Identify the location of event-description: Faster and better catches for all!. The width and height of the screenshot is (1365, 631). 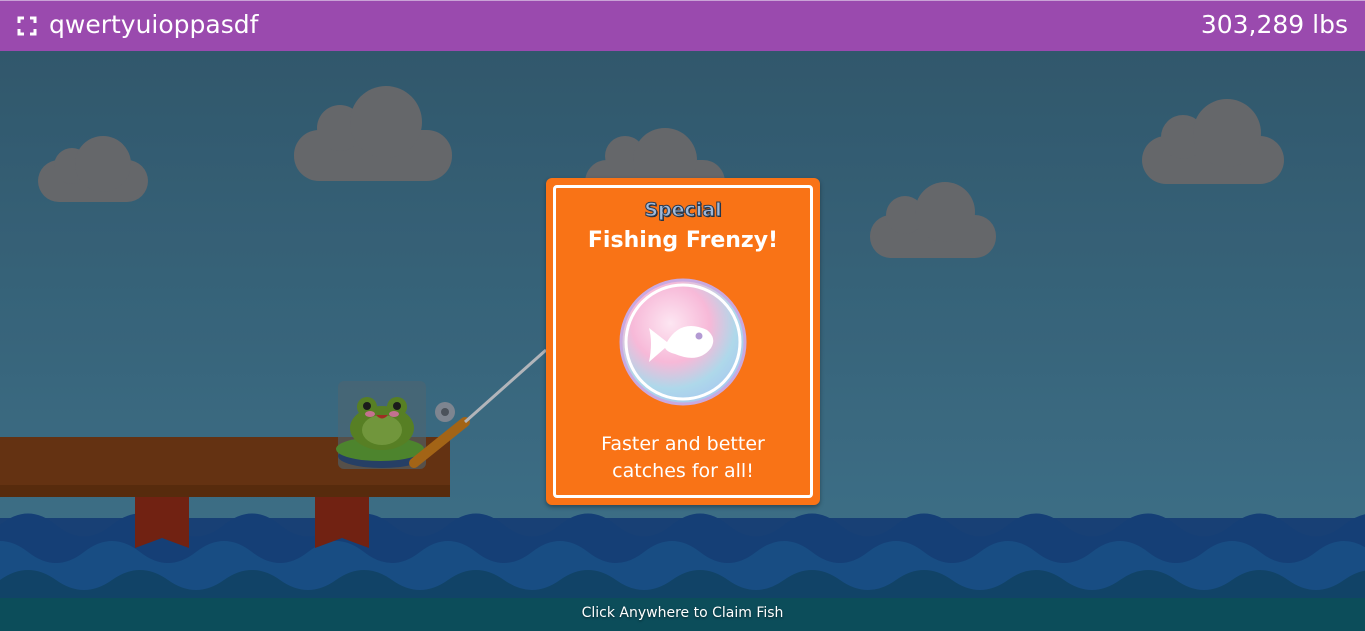
(683, 458).